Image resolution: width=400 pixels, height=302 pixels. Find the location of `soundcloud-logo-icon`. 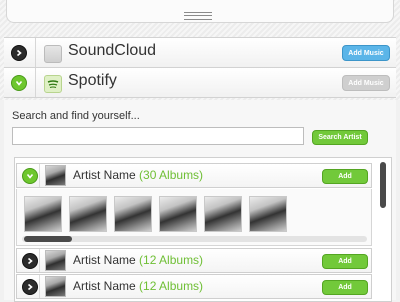

soundcloud-logo-icon is located at coordinates (53, 54).